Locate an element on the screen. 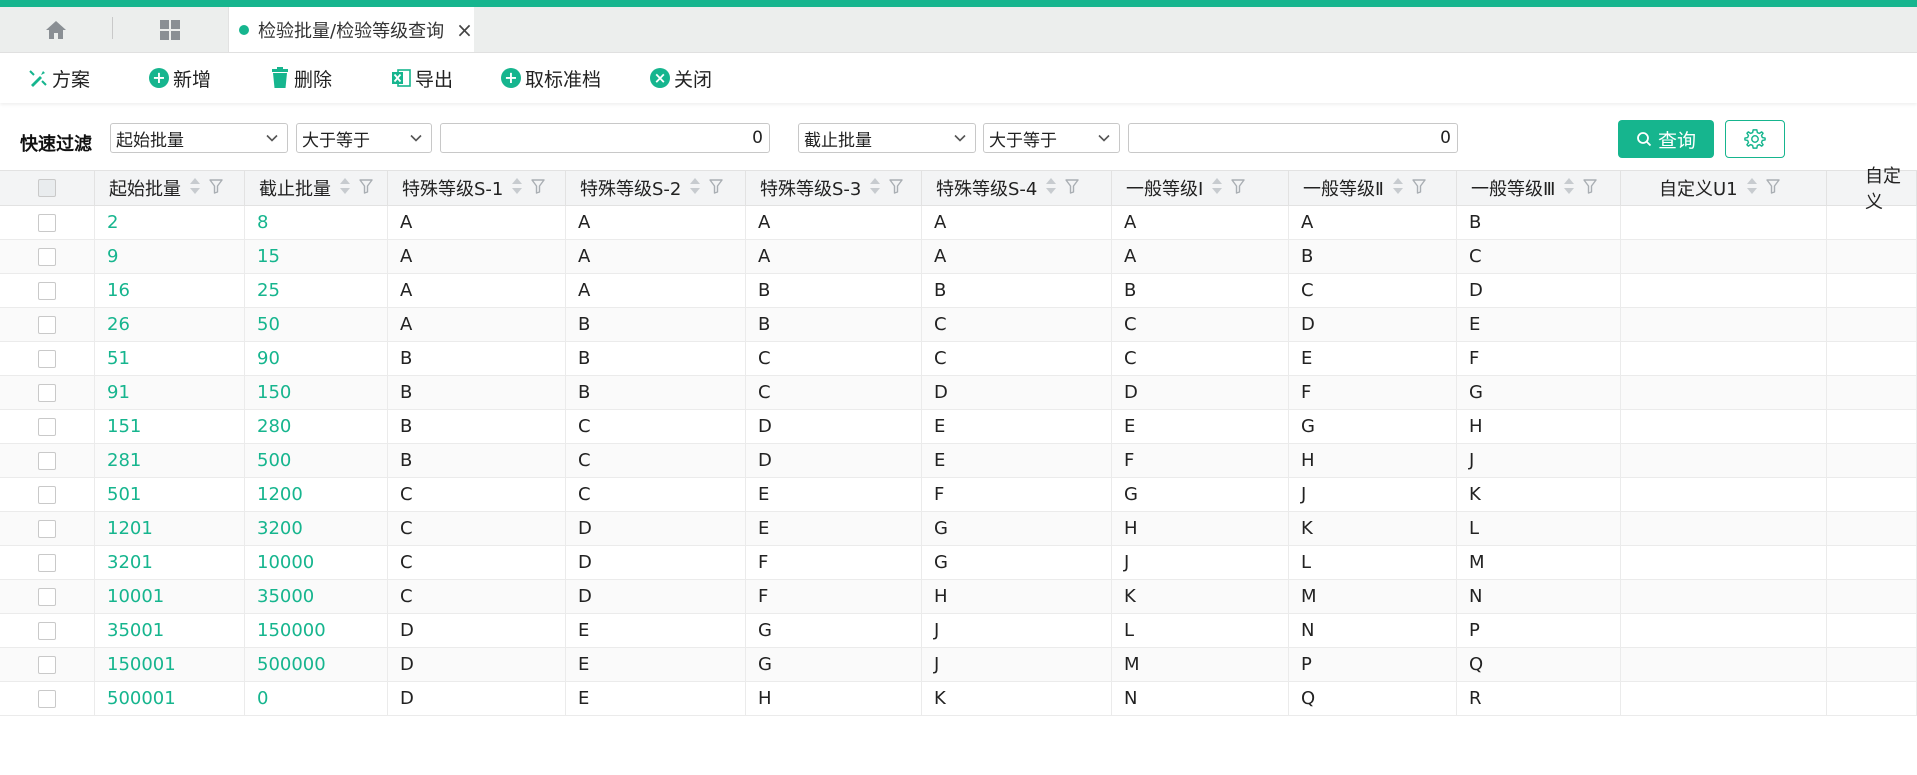 The image size is (1917, 775). close-button: × 关闭 is located at coordinates (681, 78).